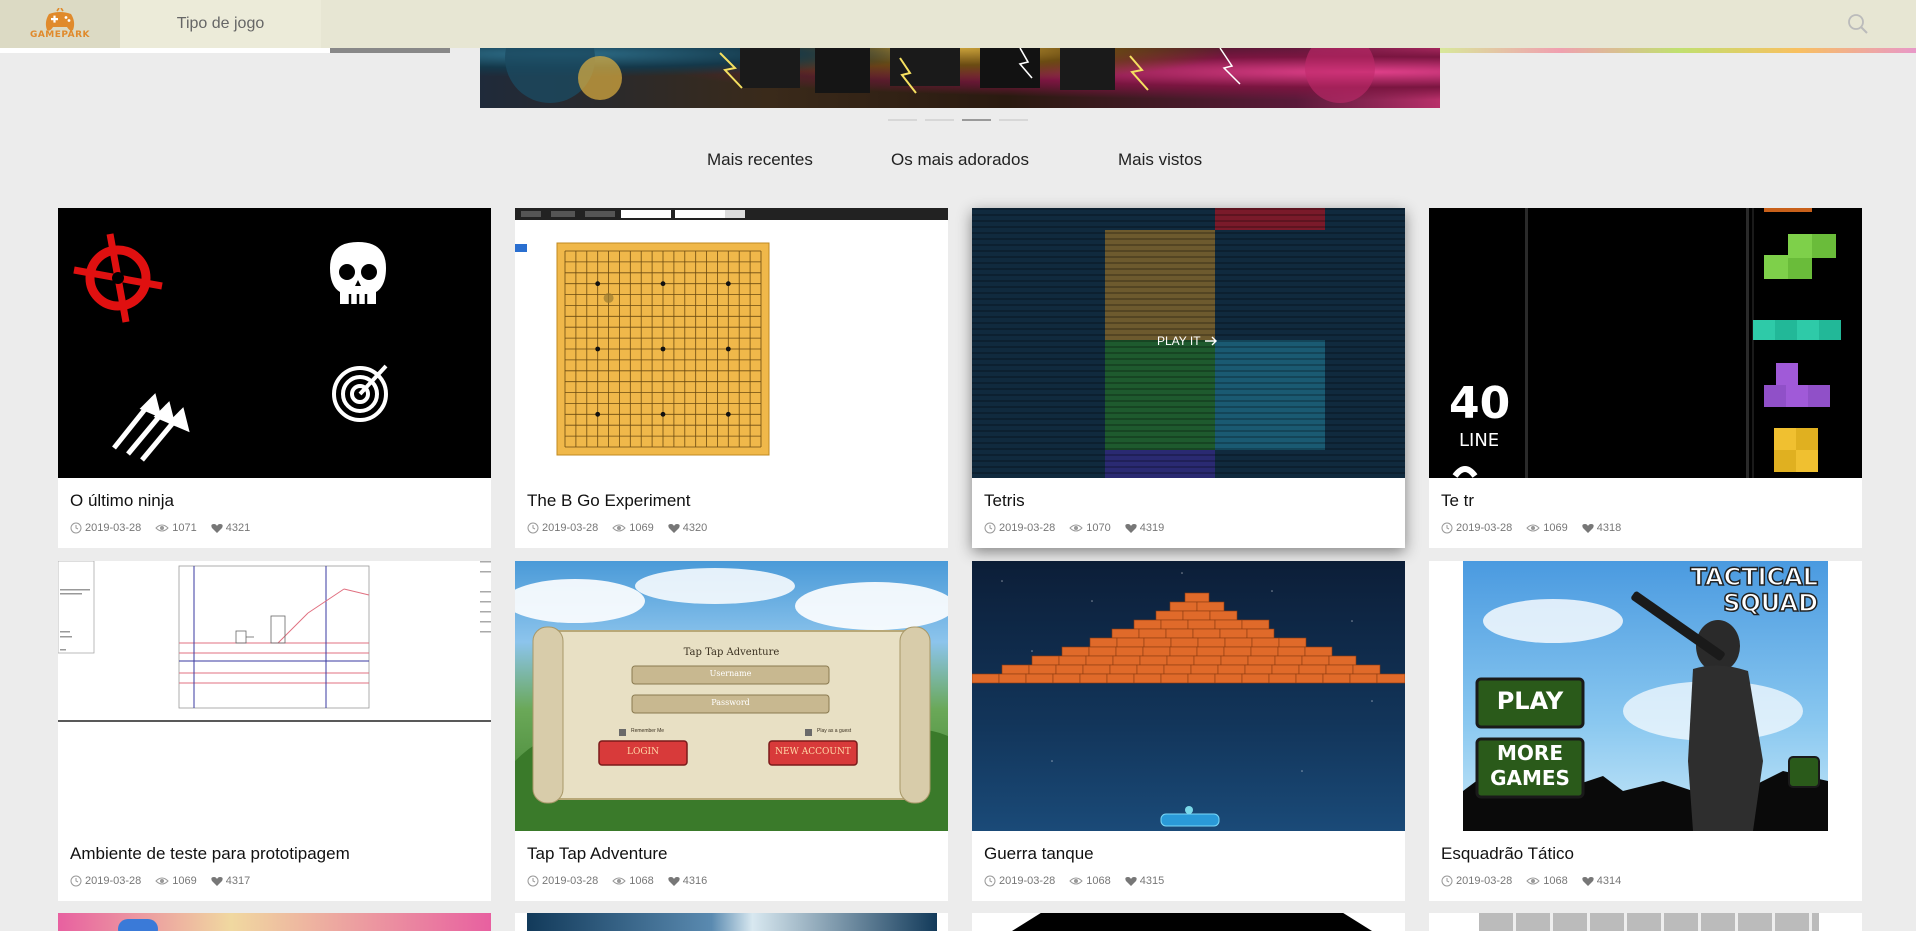  Describe the element at coordinates (122, 501) in the screenshot. I see `game-title: O último ninja` at that location.